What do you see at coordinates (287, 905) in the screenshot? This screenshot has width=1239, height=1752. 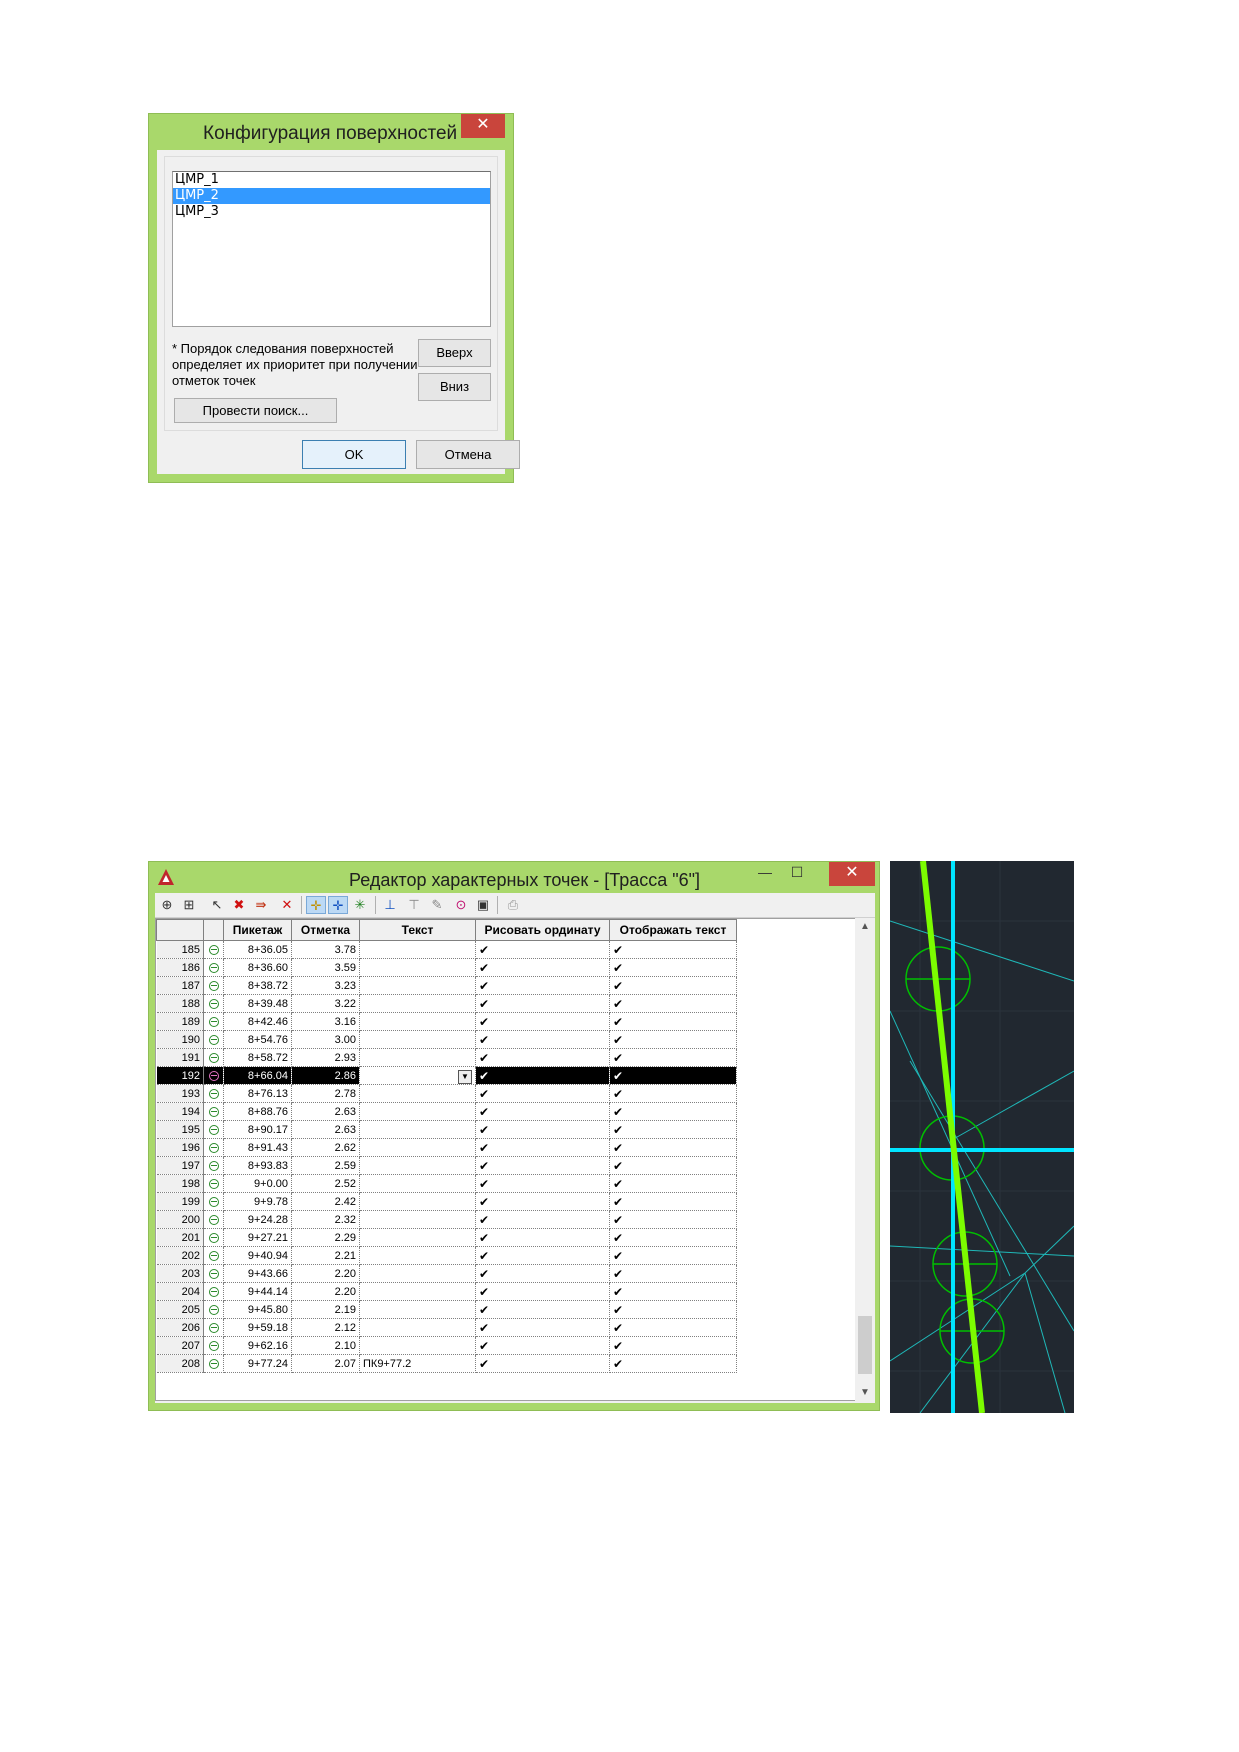 I see `remove-point-icon: ✕` at bounding box center [287, 905].